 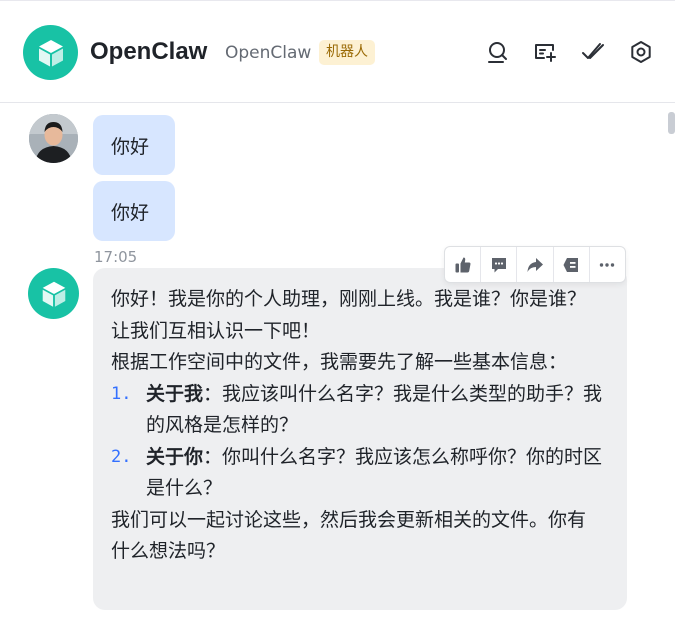 I want to click on pin-icon, so click(x=571, y=264).